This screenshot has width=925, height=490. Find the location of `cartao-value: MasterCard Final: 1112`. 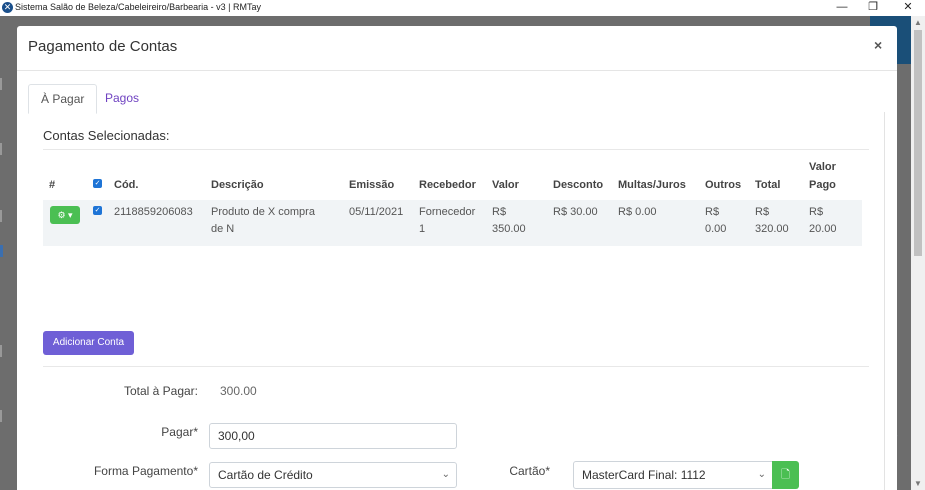

cartao-value: MasterCard Final: 1112 is located at coordinates (644, 475).